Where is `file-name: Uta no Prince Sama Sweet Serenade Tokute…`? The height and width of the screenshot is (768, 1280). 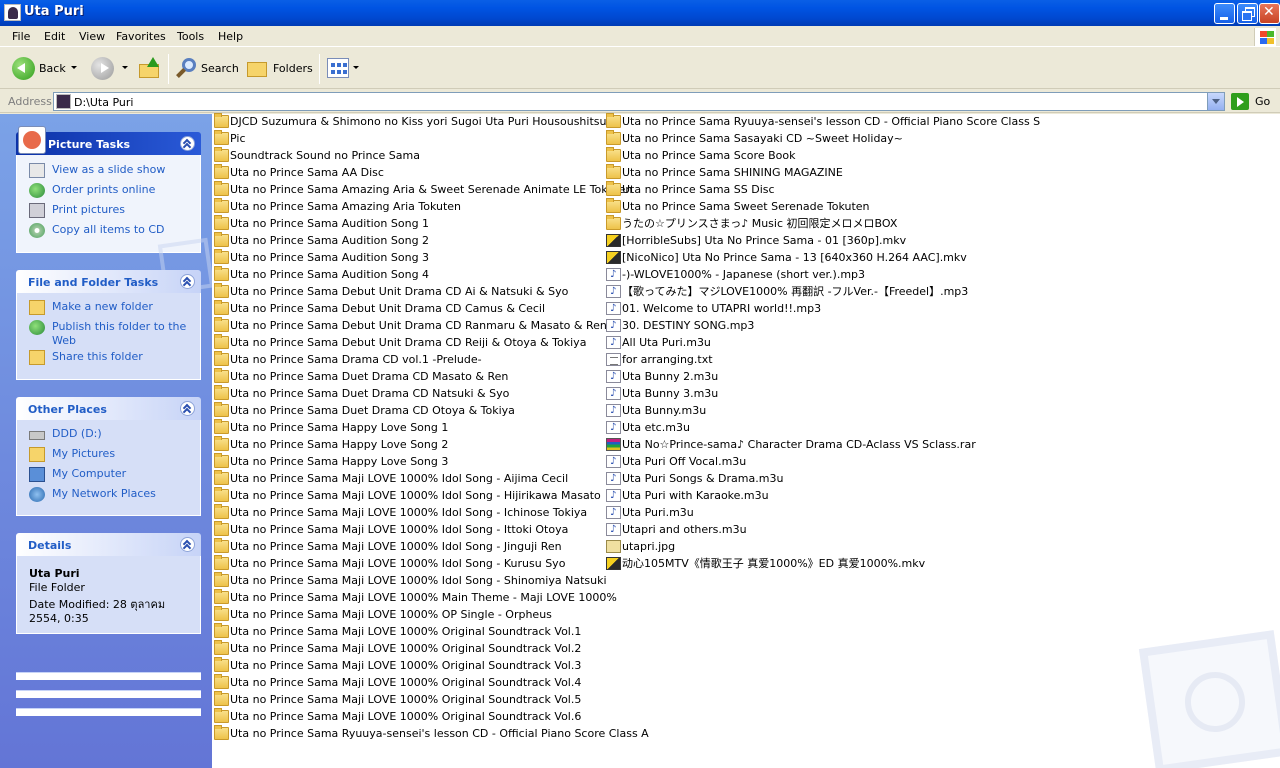 file-name: Uta no Prince Sama Sweet Serenade Tokute… is located at coordinates (746, 206).